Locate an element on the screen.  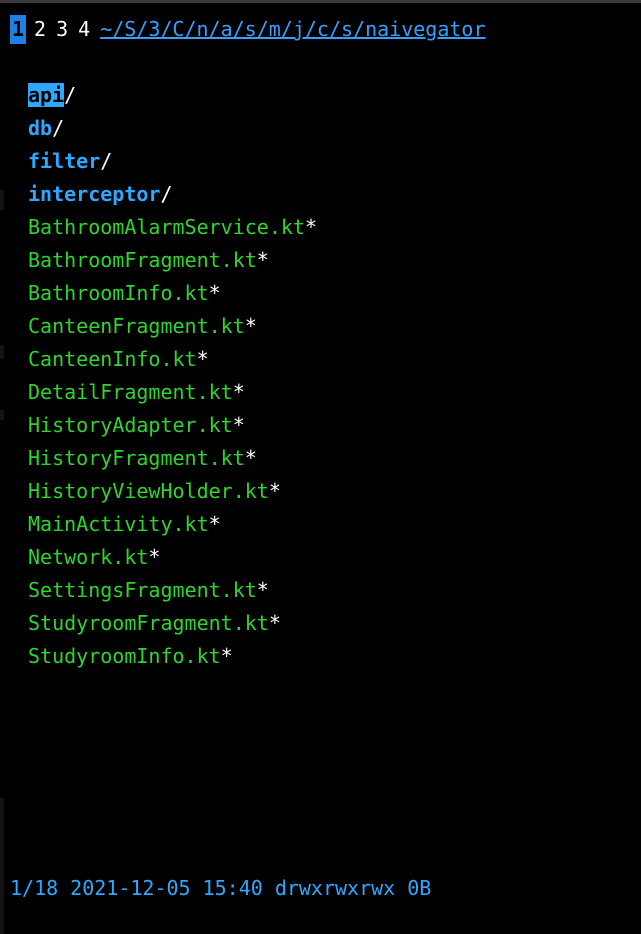
file-name: BathroomAlarmService.kt is located at coordinates (166, 227).